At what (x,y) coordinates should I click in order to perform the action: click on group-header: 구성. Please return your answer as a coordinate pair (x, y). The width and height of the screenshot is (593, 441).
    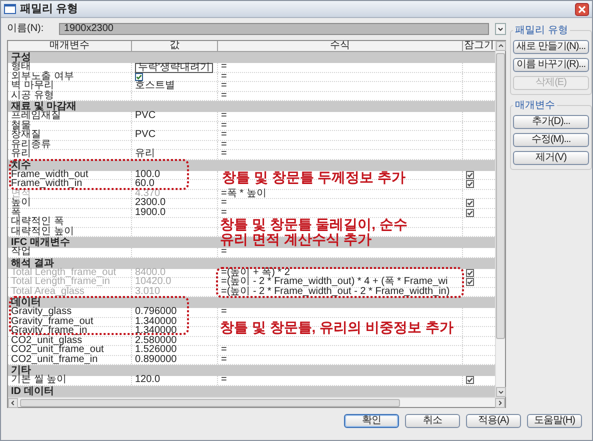
    Looking at the image, I should click on (21, 57).